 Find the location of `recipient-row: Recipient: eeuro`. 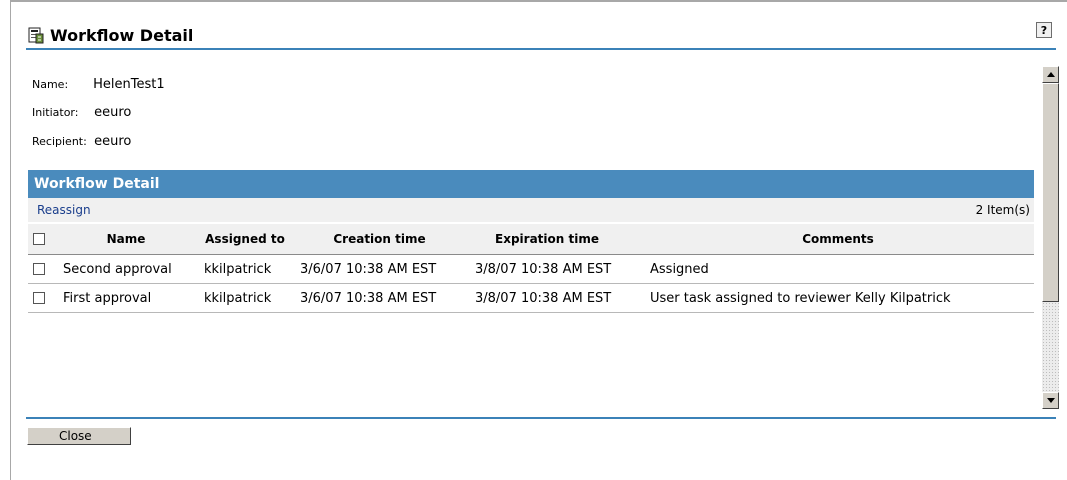

recipient-row: Recipient: eeuro is located at coordinates (81, 141).